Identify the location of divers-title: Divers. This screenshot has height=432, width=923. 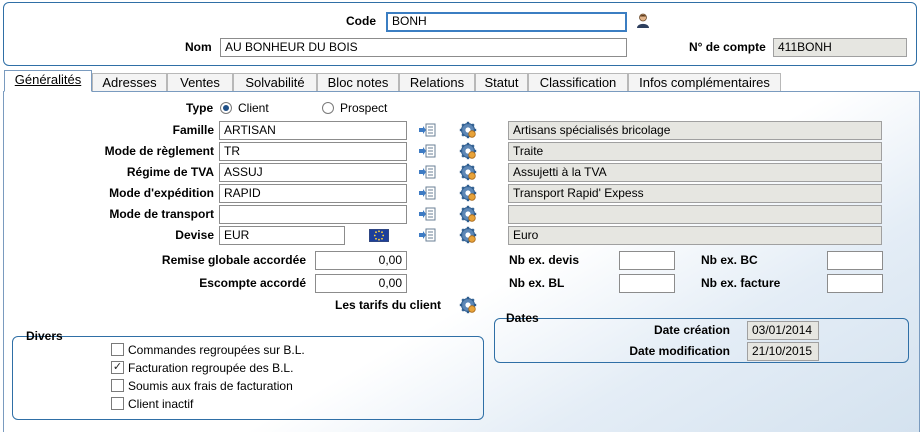
(44, 336).